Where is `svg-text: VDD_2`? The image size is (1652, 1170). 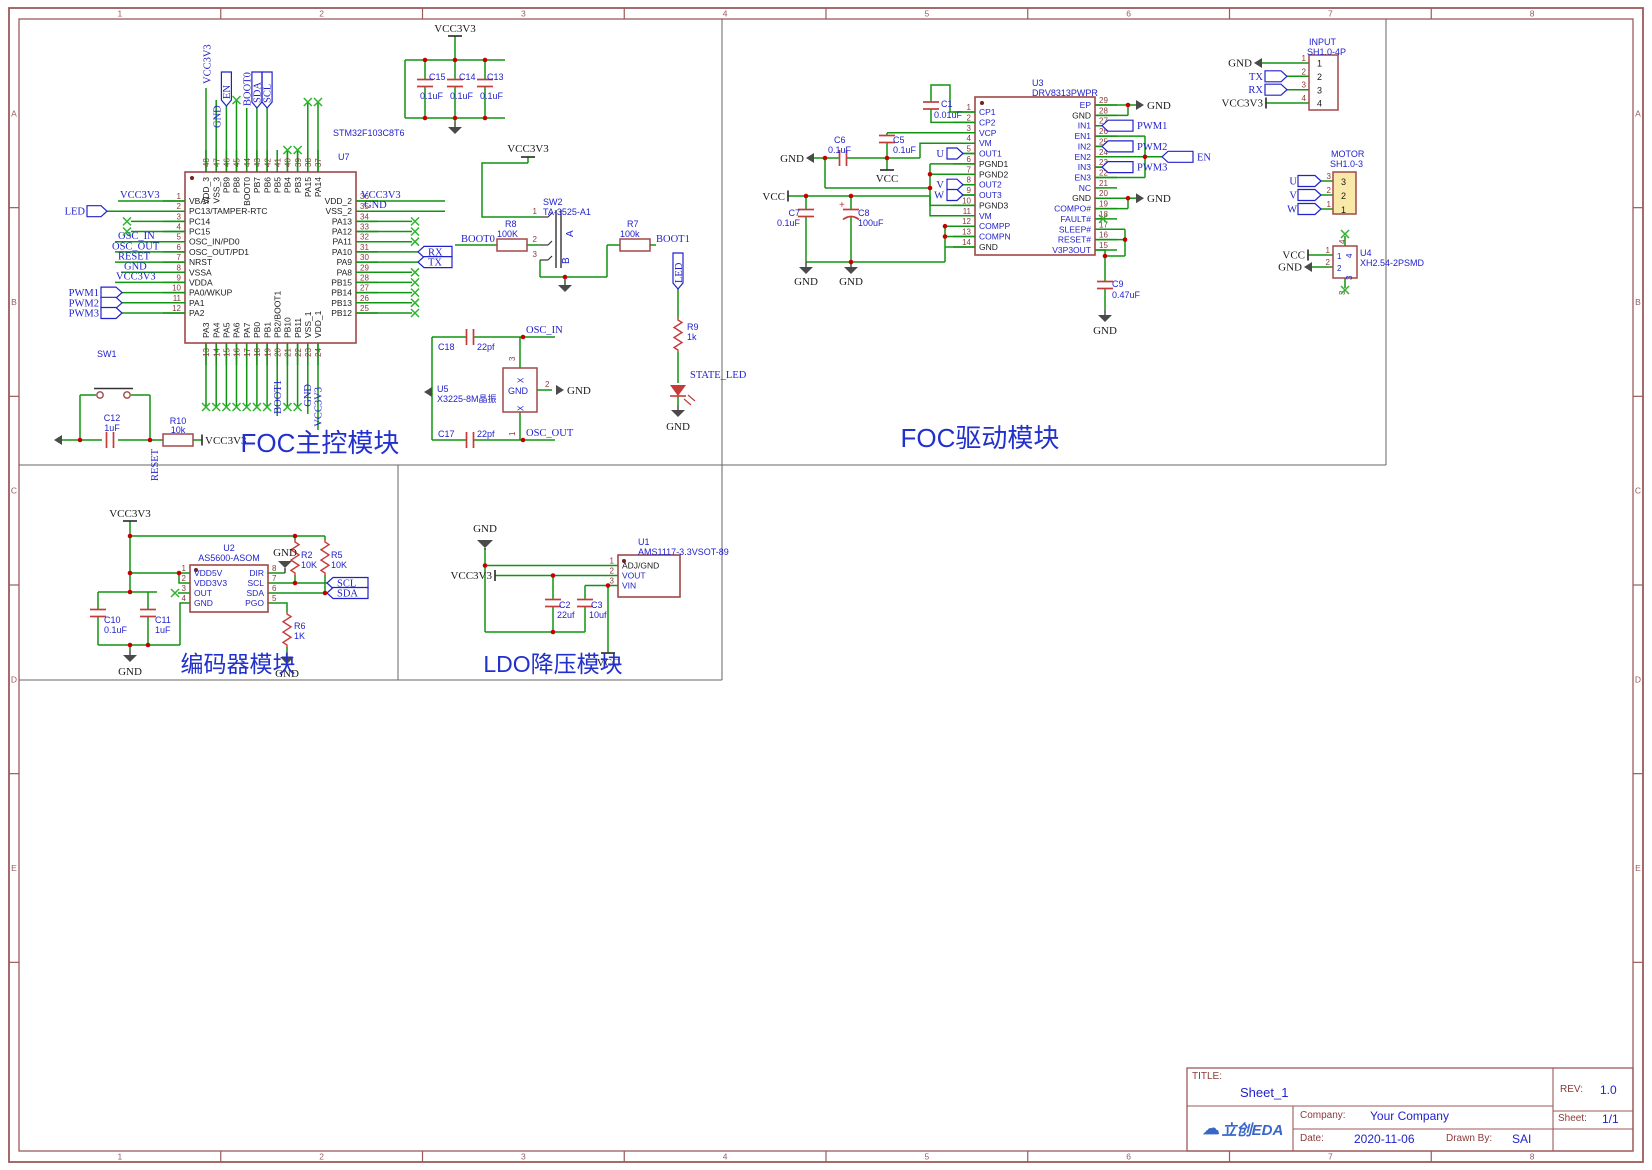
svg-text: VDD_2 is located at coordinates (339, 201).